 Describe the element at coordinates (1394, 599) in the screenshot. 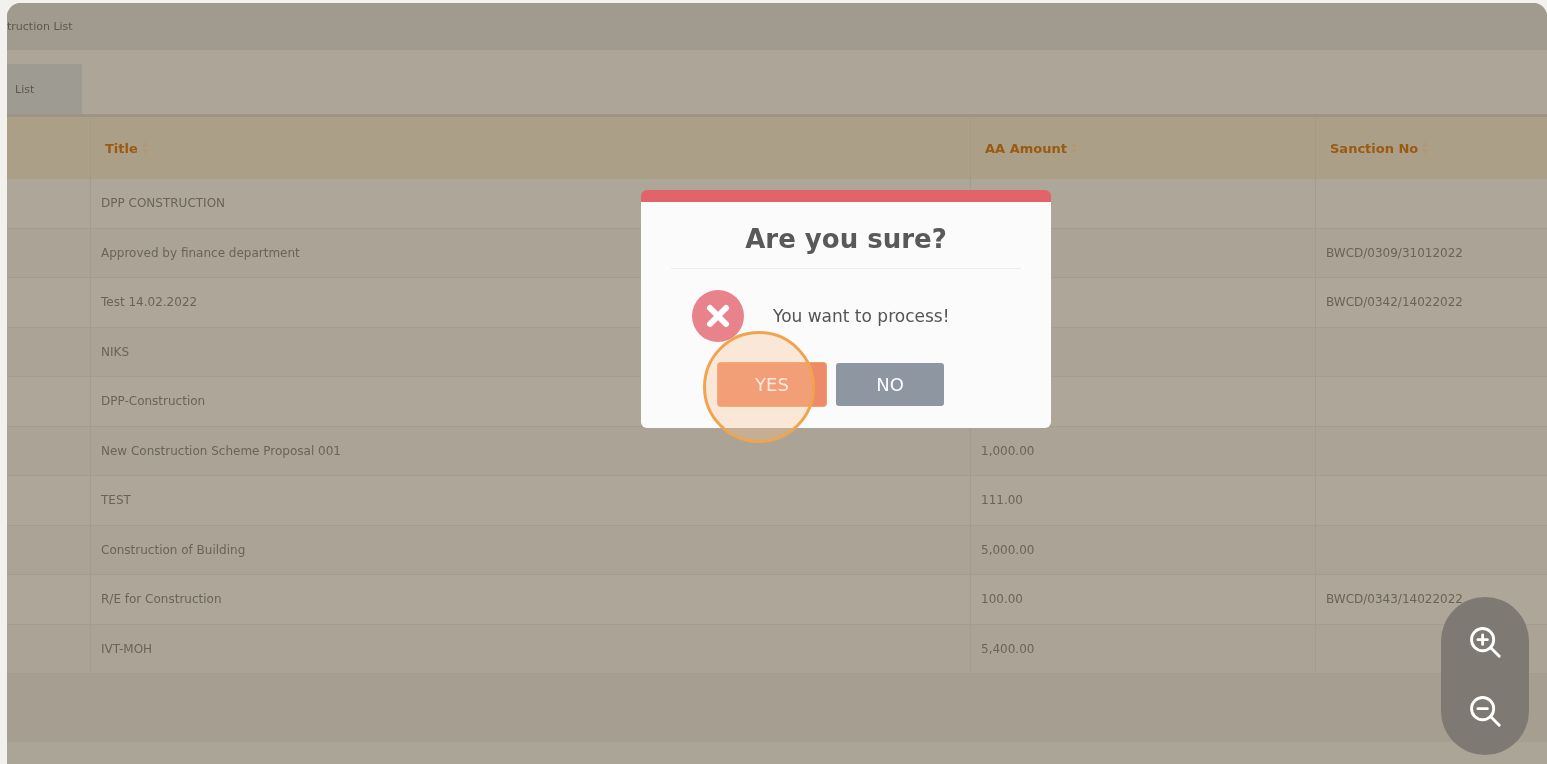

I see `table-cell: BWCD/0343/14022022` at that location.